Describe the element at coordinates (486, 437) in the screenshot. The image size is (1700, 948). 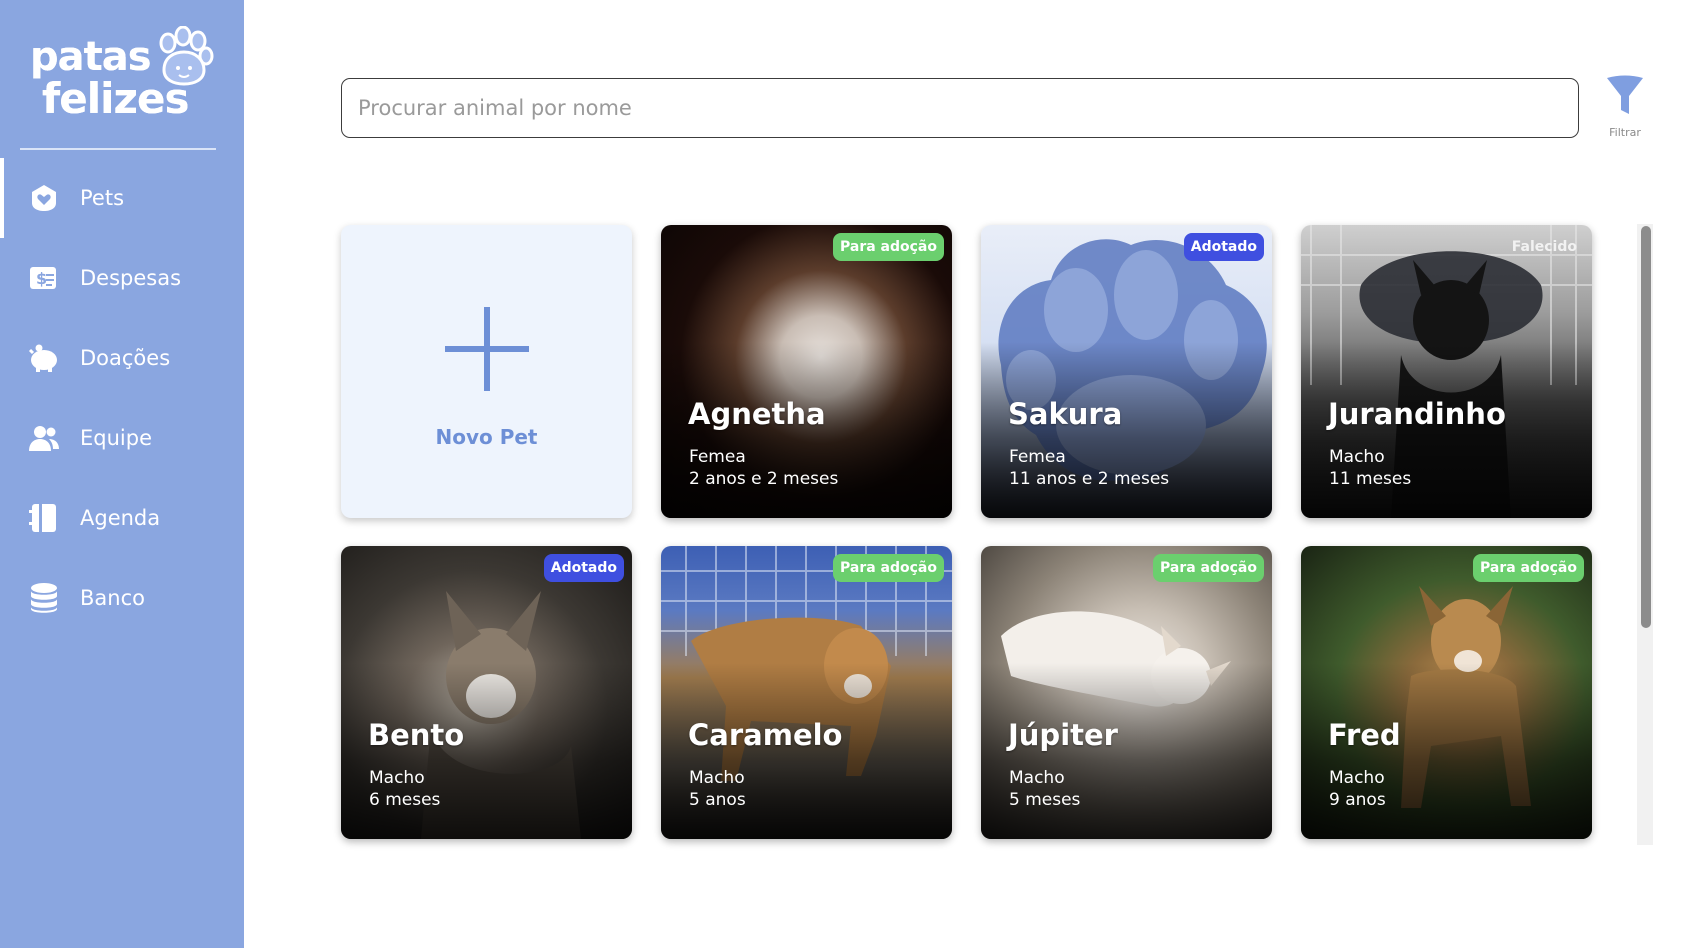
I see `new-pet-label: Novo Pet` at that location.